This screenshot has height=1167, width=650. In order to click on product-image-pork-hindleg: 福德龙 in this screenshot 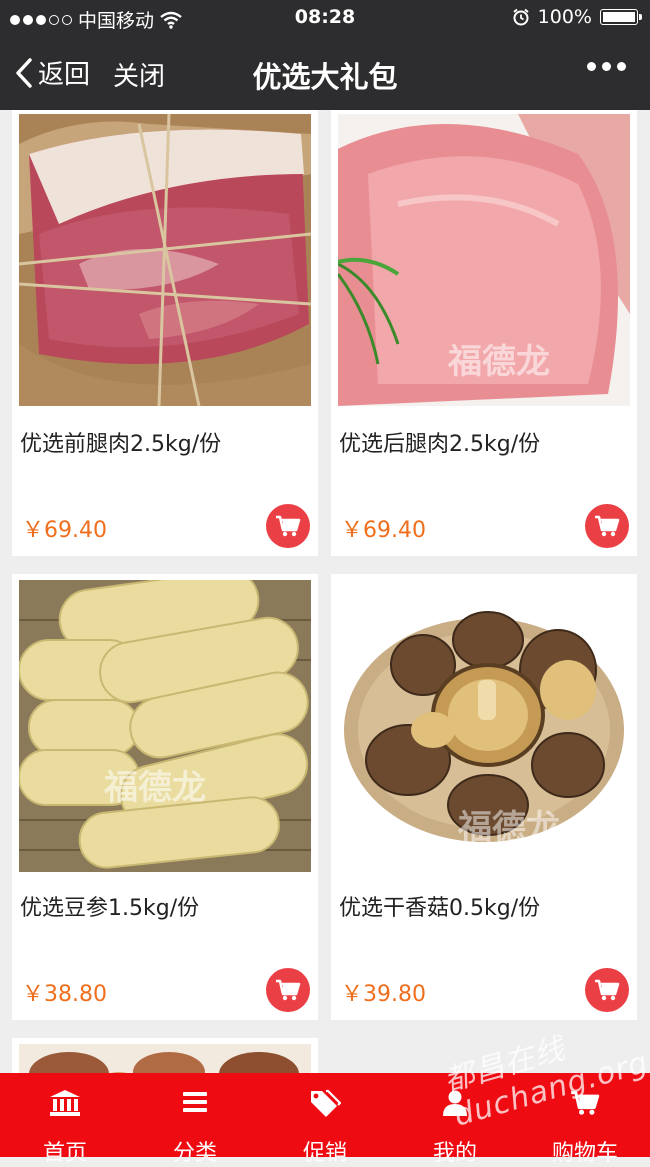, I will do `click(484, 260)`.